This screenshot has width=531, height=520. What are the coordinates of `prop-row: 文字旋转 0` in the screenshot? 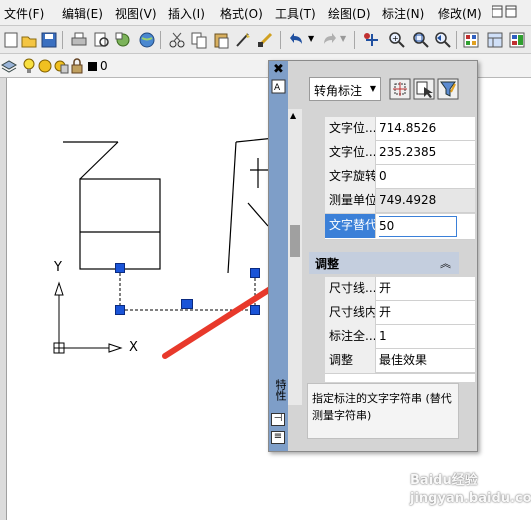 It's located at (400, 177).